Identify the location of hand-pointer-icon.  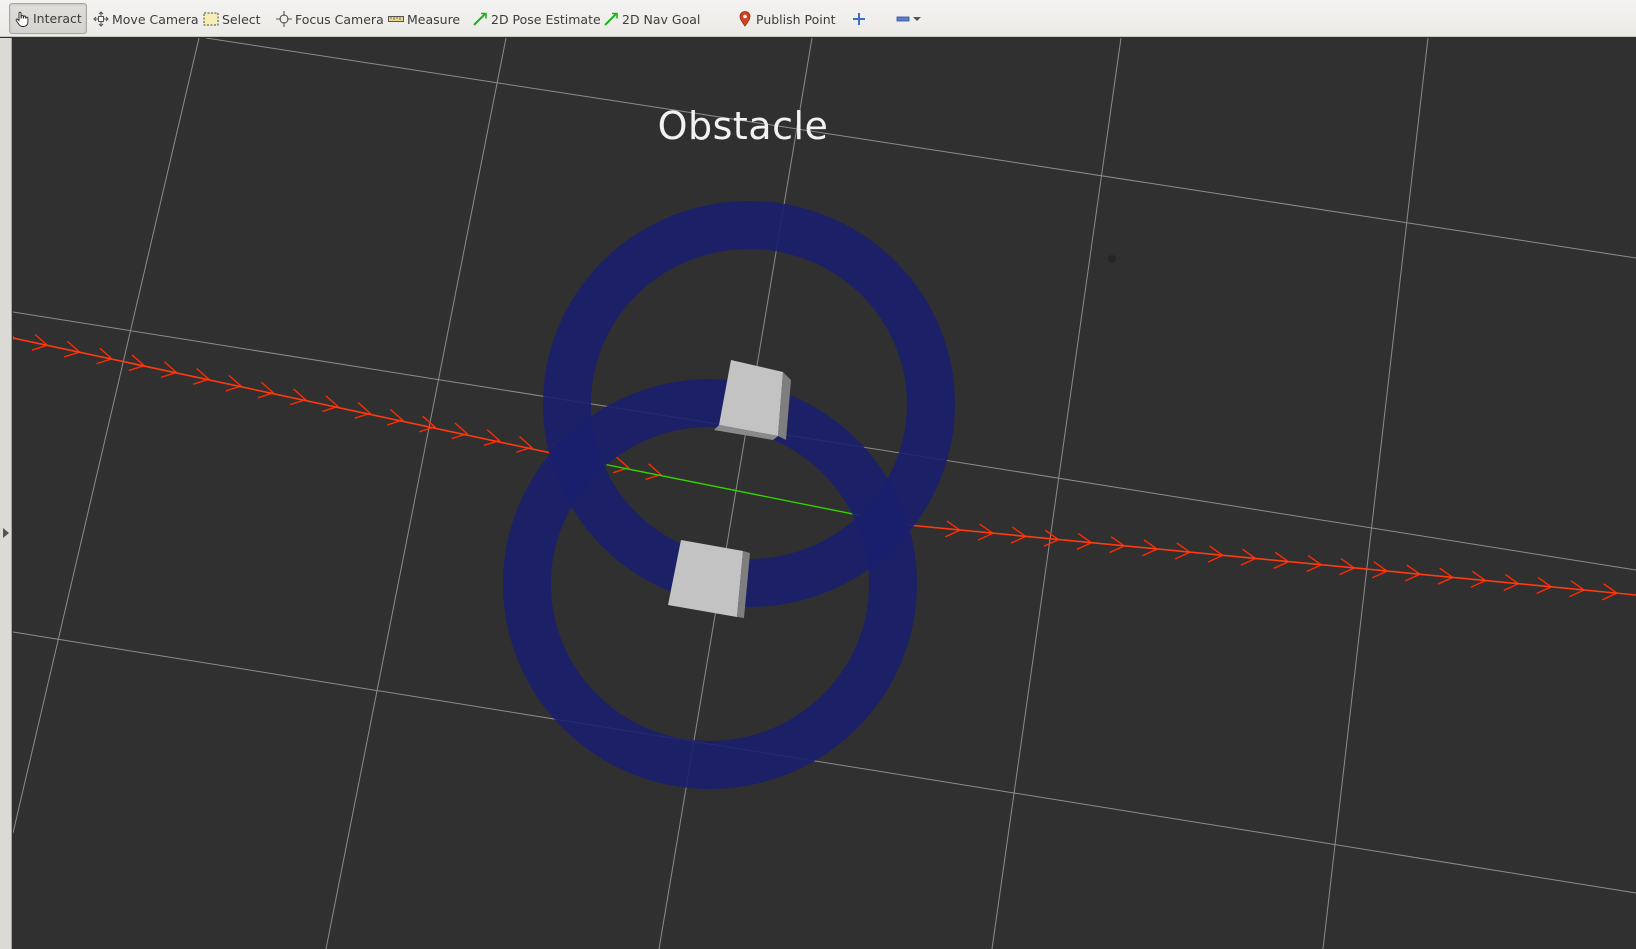
(22, 19).